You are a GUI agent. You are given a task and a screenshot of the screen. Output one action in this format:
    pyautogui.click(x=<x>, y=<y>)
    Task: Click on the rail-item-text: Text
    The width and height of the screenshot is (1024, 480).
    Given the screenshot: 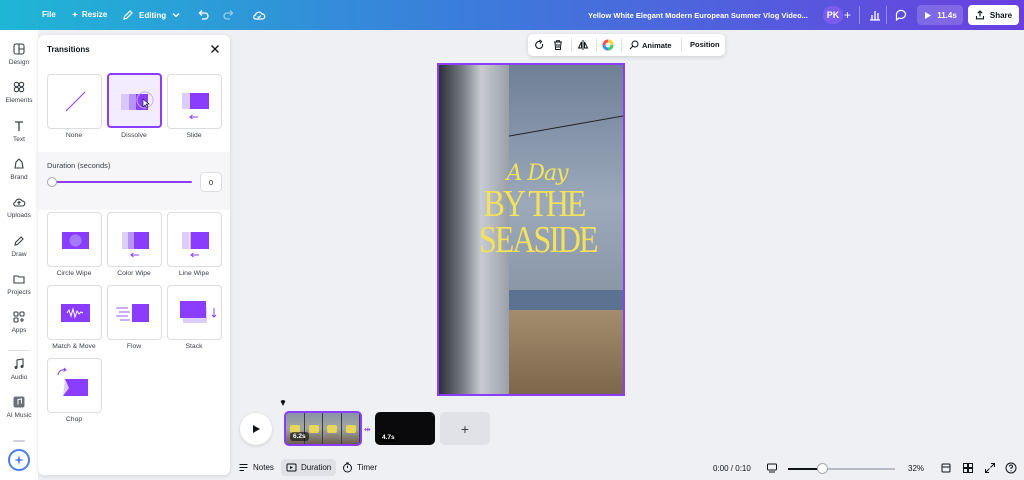 What is the action you would take?
    pyautogui.click(x=19, y=137)
    